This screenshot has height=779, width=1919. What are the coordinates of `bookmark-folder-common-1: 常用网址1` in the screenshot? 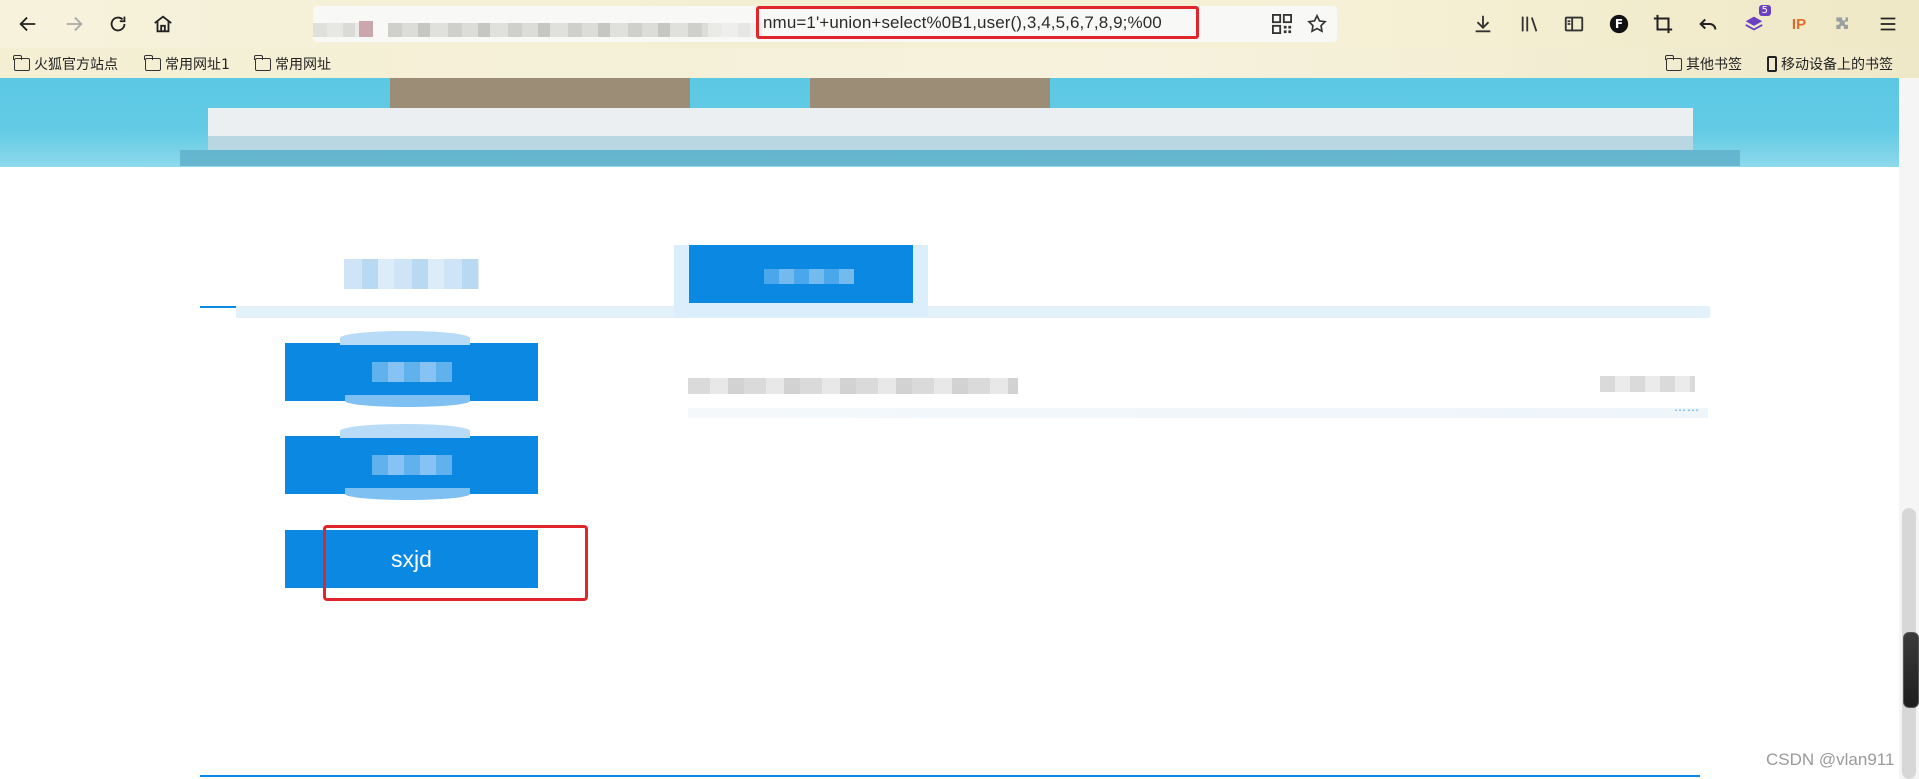 It's located at (187, 64).